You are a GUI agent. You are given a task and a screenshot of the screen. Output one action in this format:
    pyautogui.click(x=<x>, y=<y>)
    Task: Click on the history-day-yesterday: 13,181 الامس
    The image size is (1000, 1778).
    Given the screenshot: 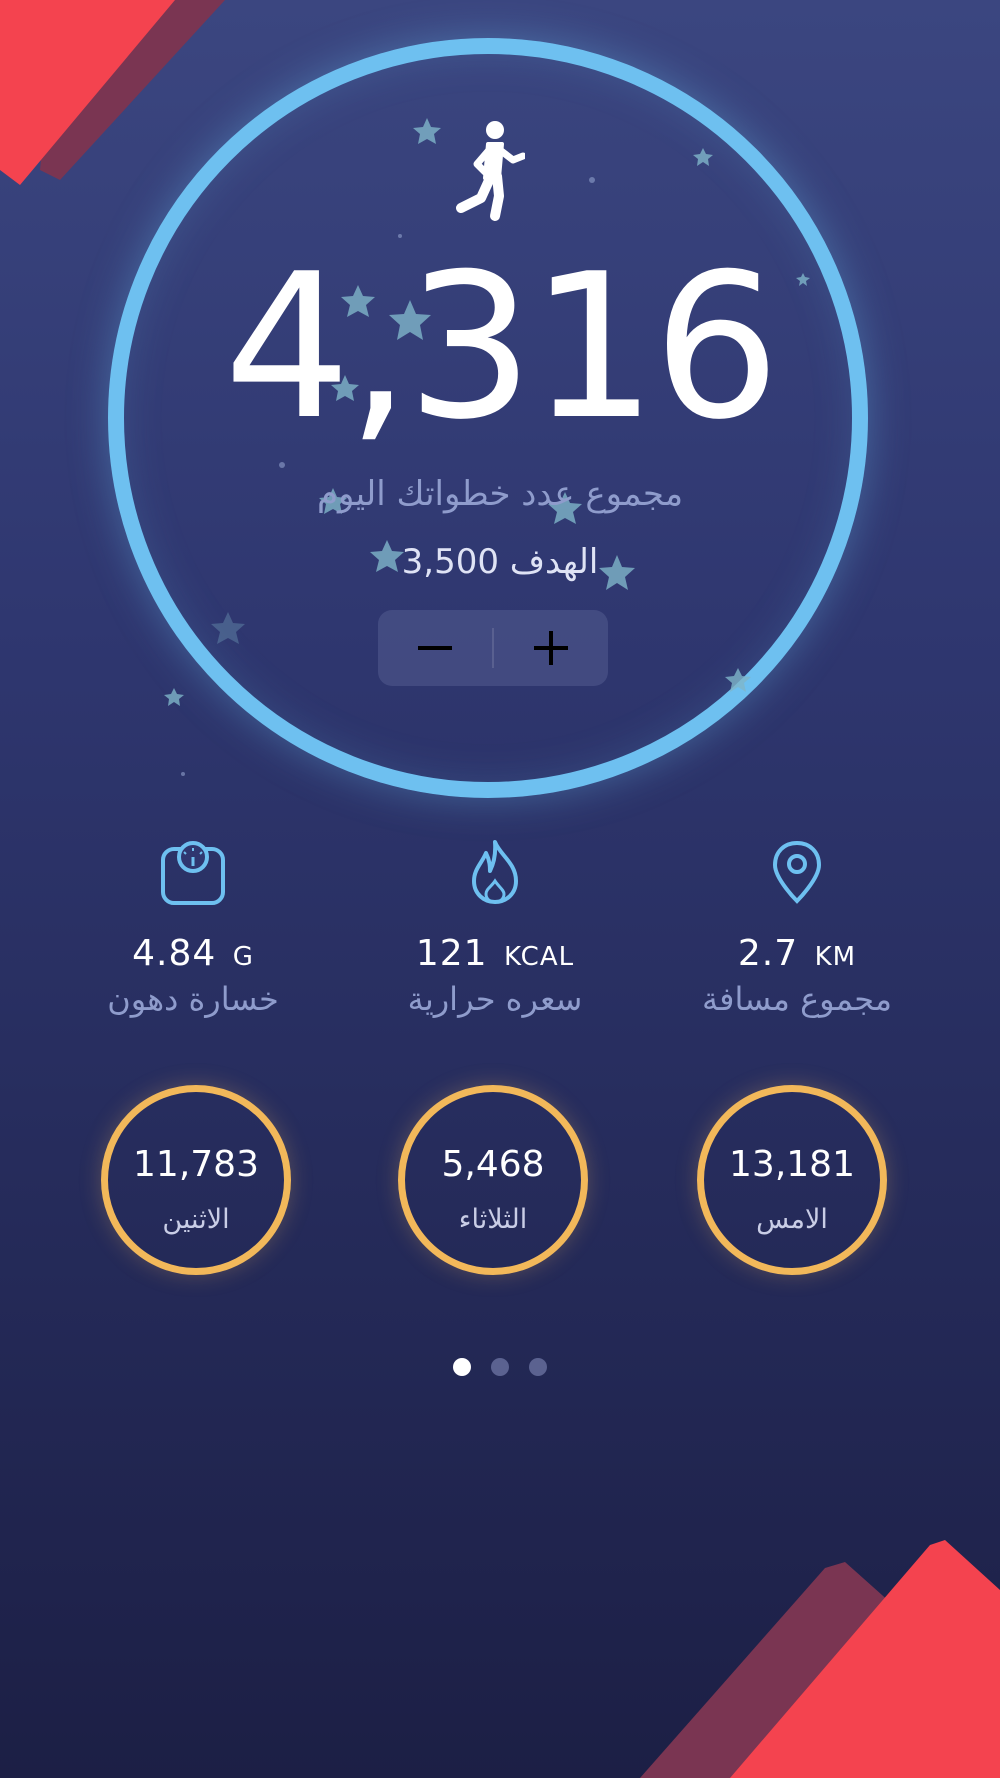 What is the action you would take?
    pyautogui.click(x=792, y=1180)
    